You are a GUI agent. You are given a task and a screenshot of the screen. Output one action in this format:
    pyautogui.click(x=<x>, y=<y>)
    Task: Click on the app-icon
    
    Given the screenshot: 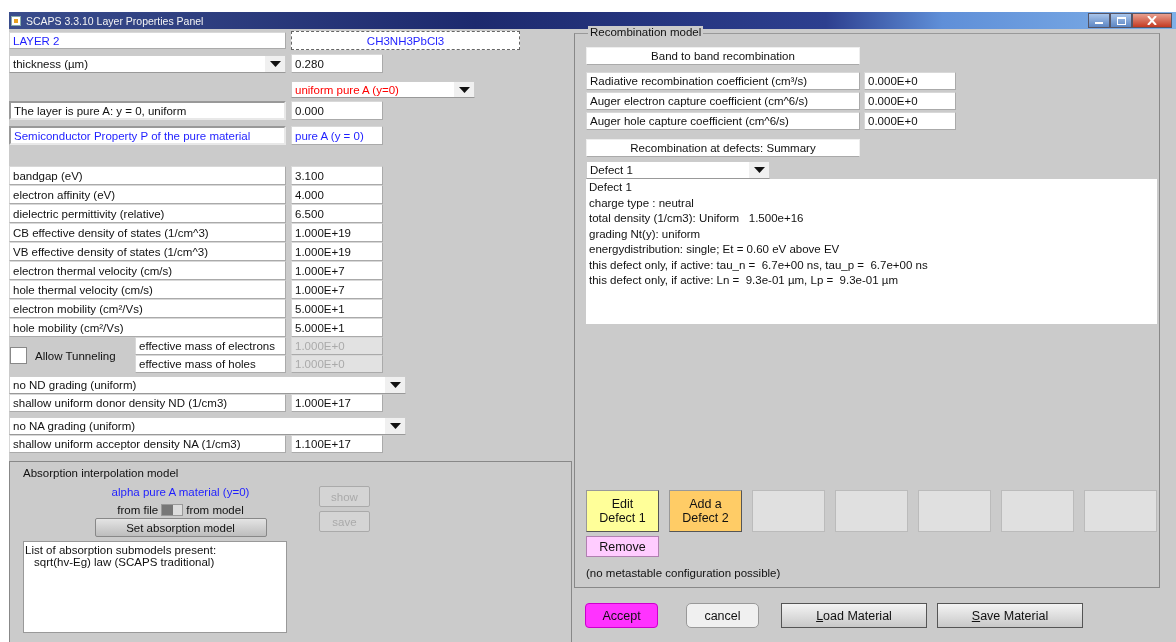 What is the action you would take?
    pyautogui.click(x=16, y=20)
    